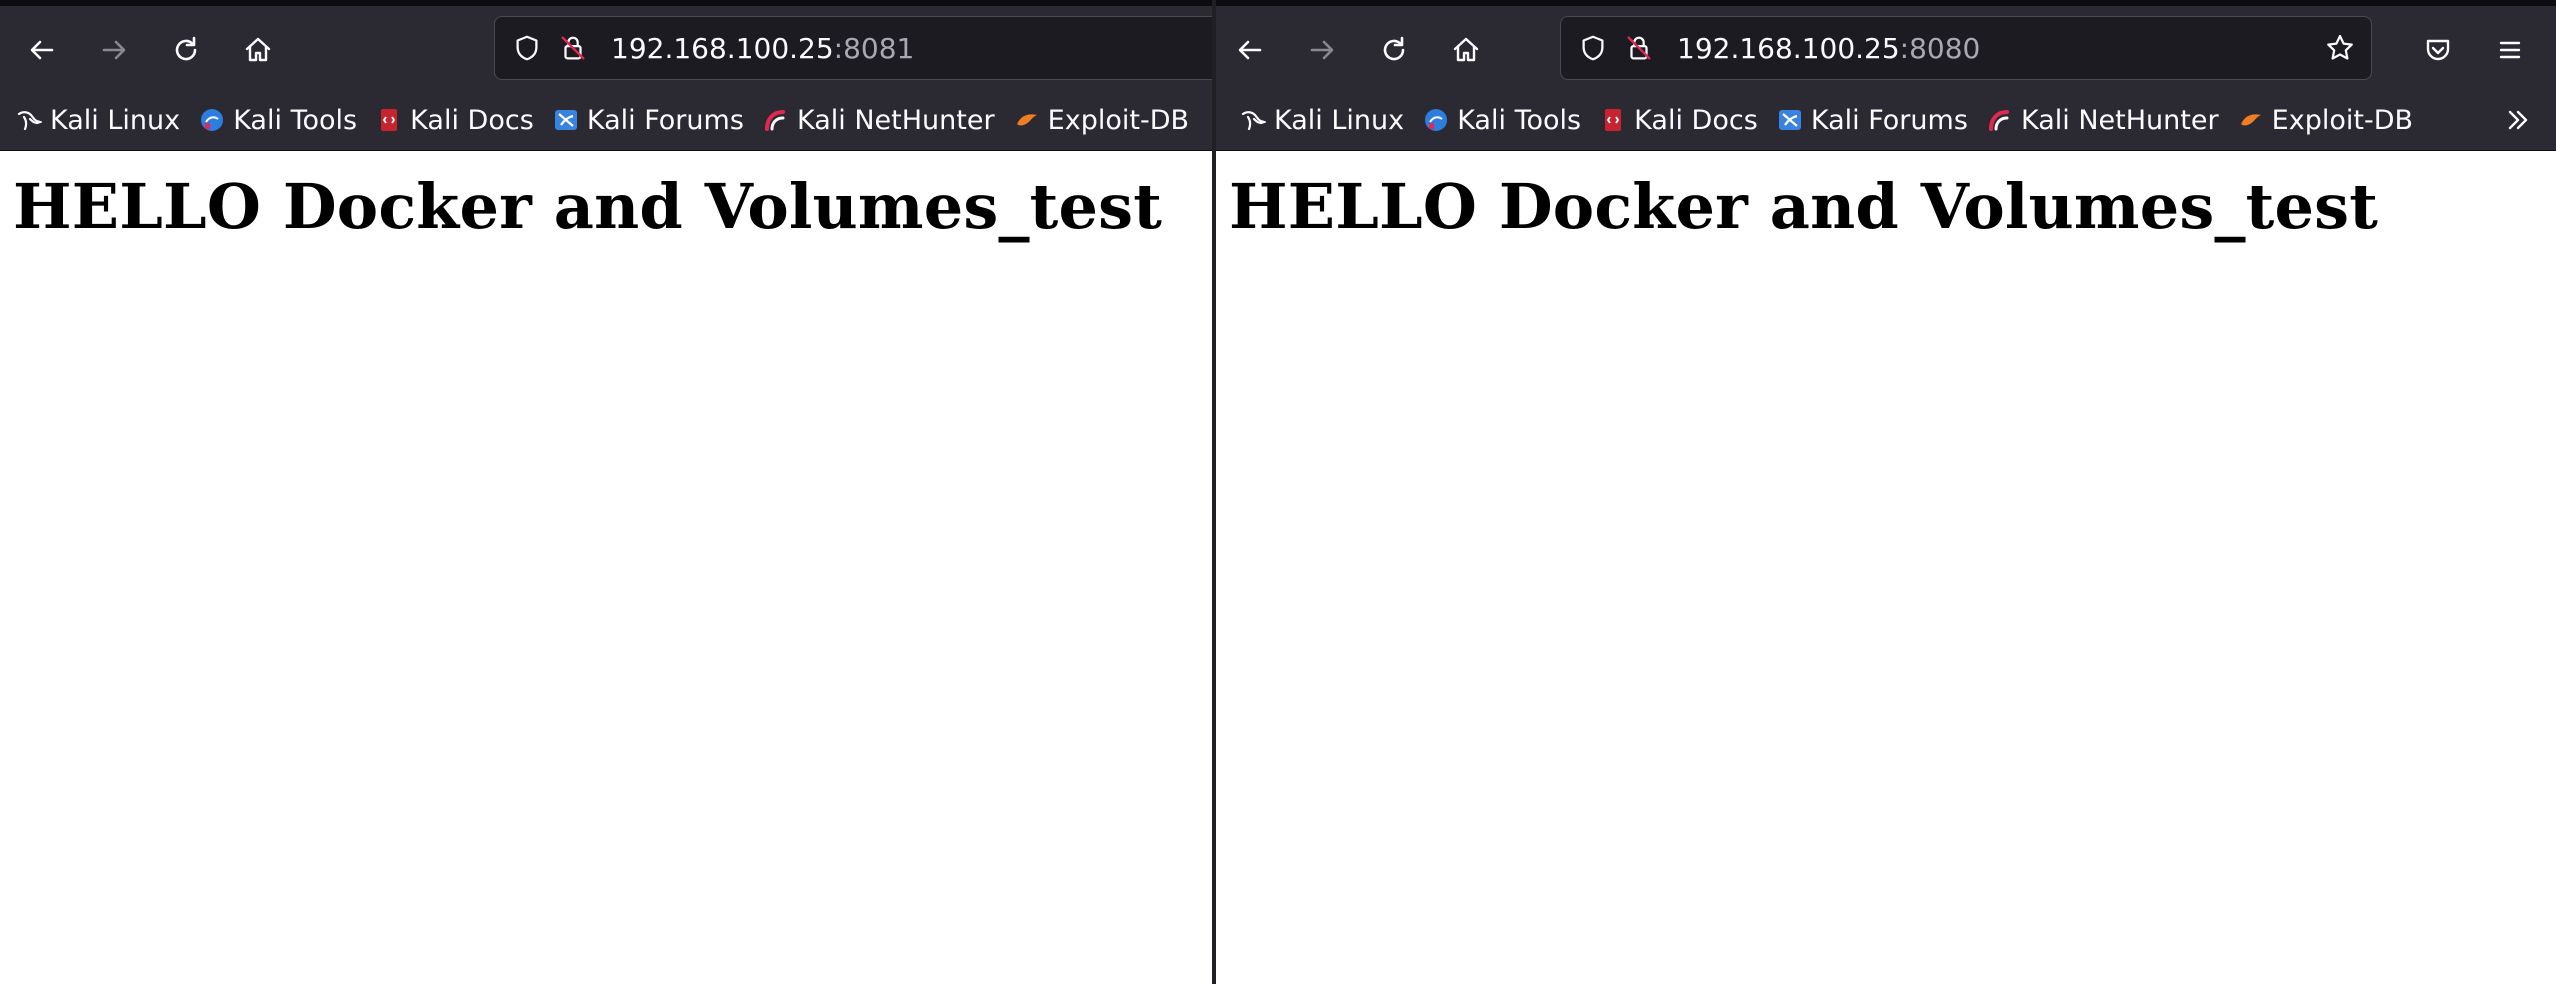 This screenshot has height=984, width=2556. I want to click on bookmarks-overflow-button, so click(2518, 120).